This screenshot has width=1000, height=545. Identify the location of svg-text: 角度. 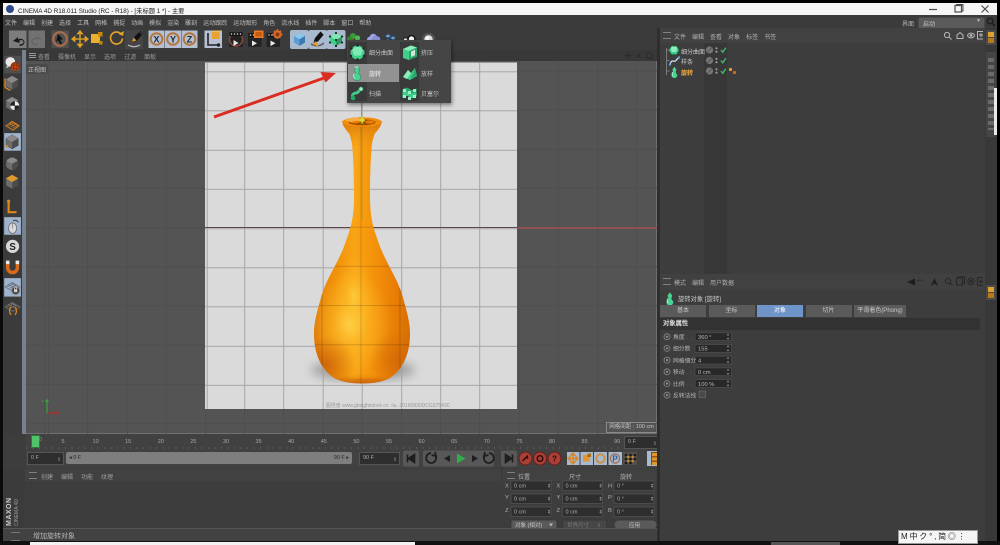
(679, 337).